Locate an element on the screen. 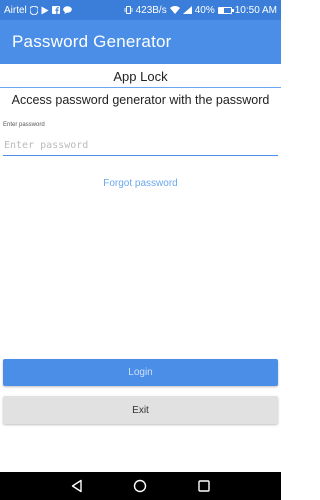  status-right: 423B/s 40% 10:50 AM is located at coordinates (200, 10).